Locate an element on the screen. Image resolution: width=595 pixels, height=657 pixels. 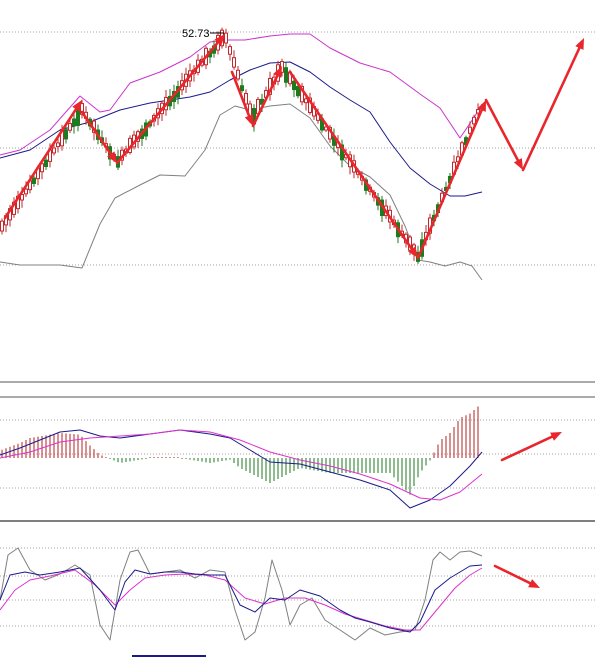
d-line is located at coordinates (241, 599).